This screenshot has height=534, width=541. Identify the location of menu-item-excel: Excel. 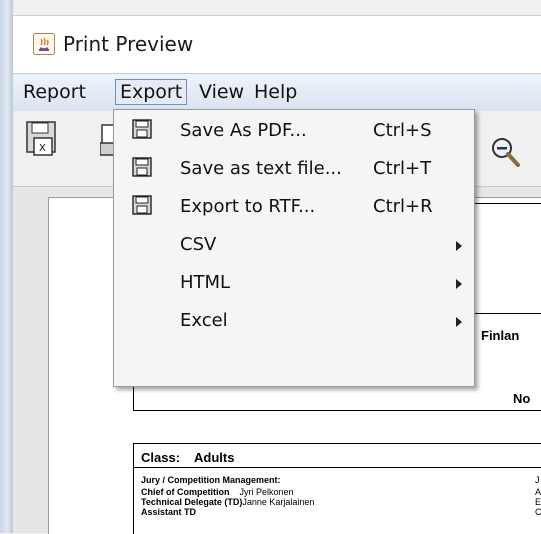
(294, 321).